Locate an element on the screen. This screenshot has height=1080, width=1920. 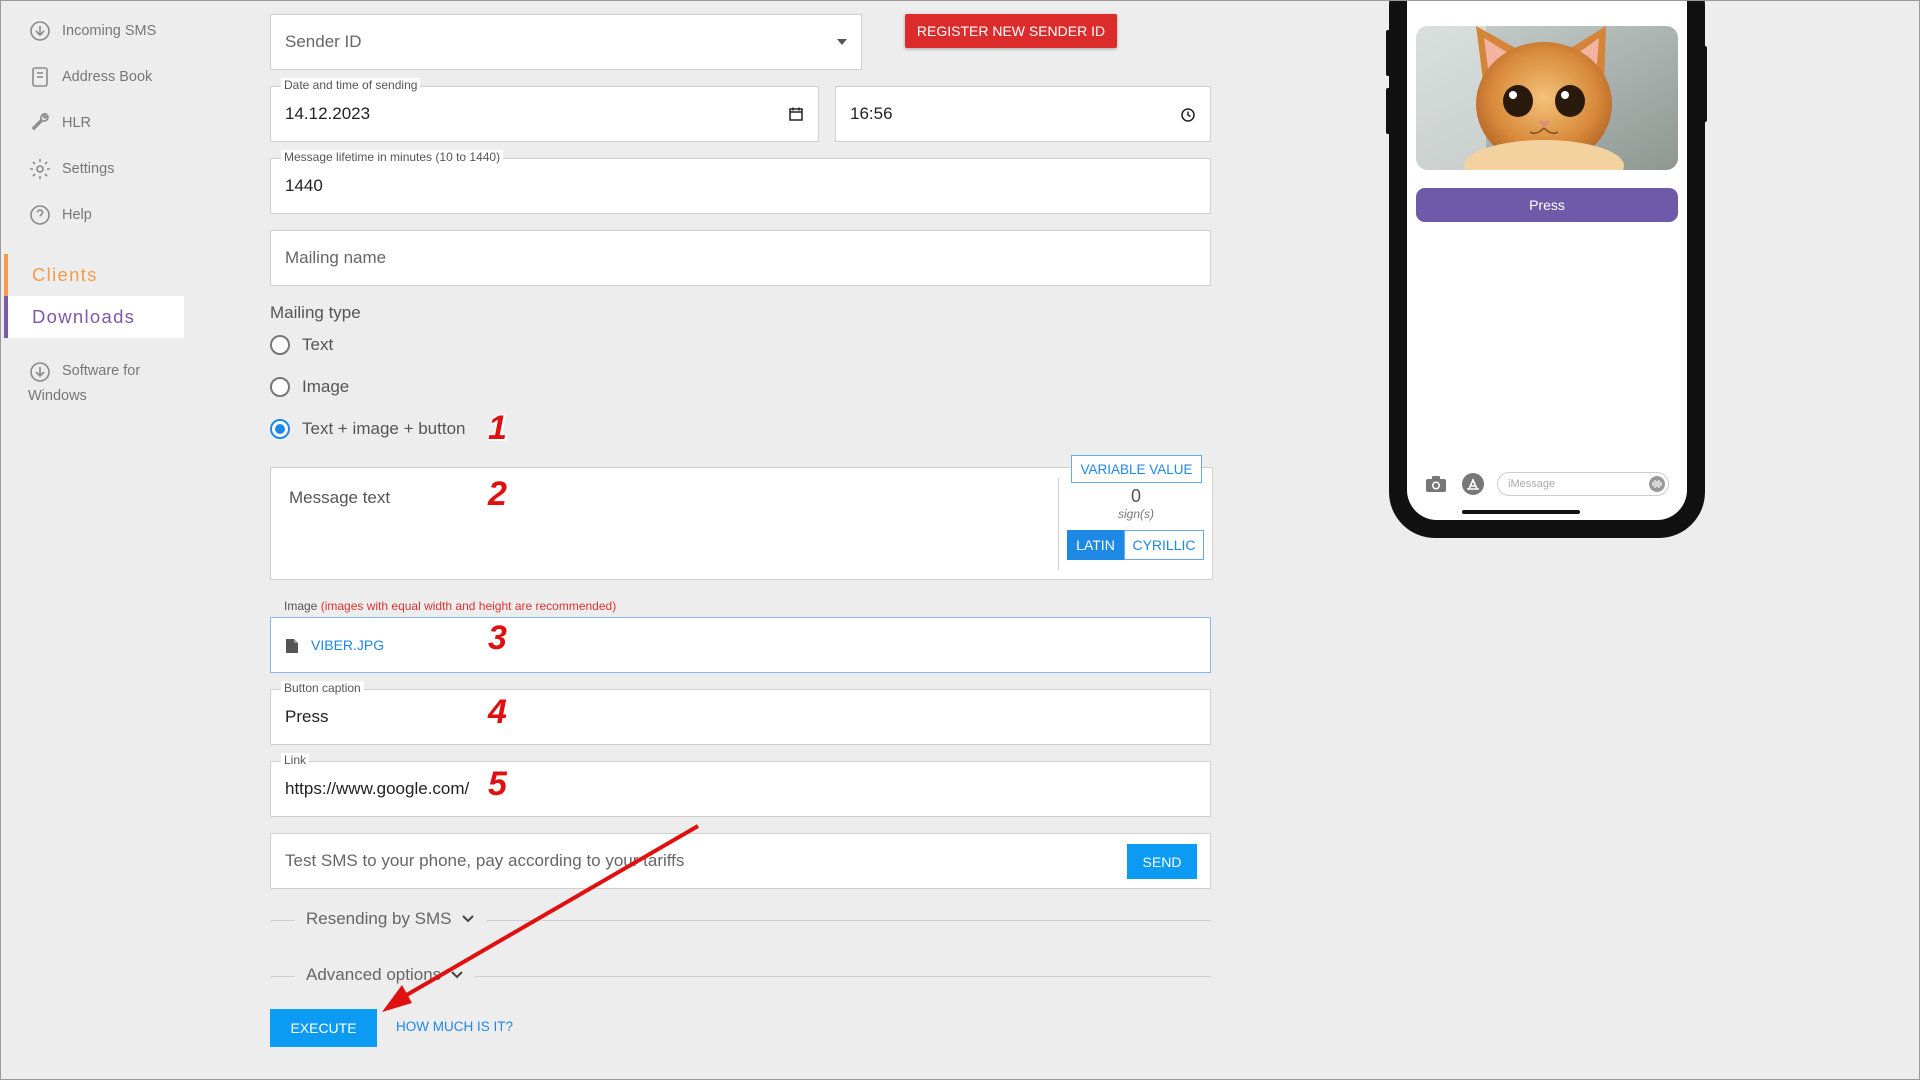
sidebar-section-downloads: Downloads is located at coordinates (94, 317).